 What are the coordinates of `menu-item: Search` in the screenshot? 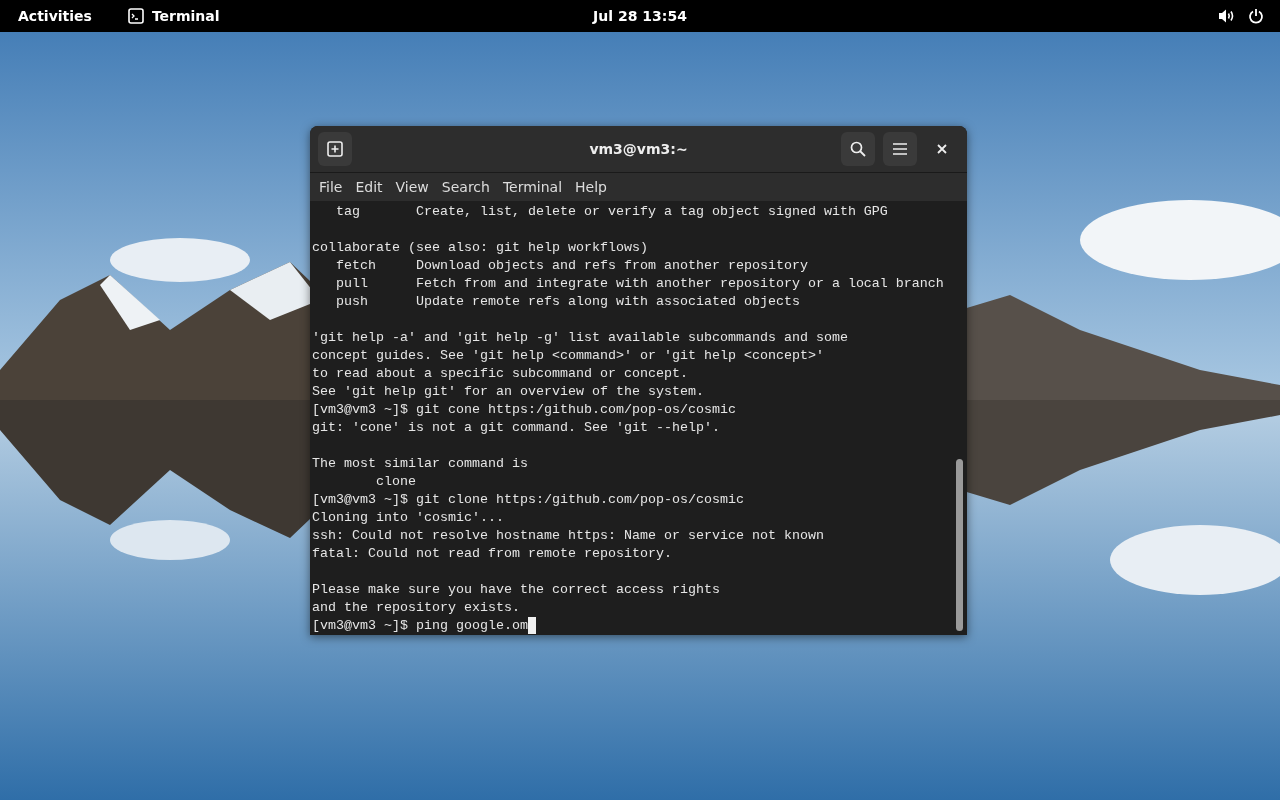 It's located at (468, 187).